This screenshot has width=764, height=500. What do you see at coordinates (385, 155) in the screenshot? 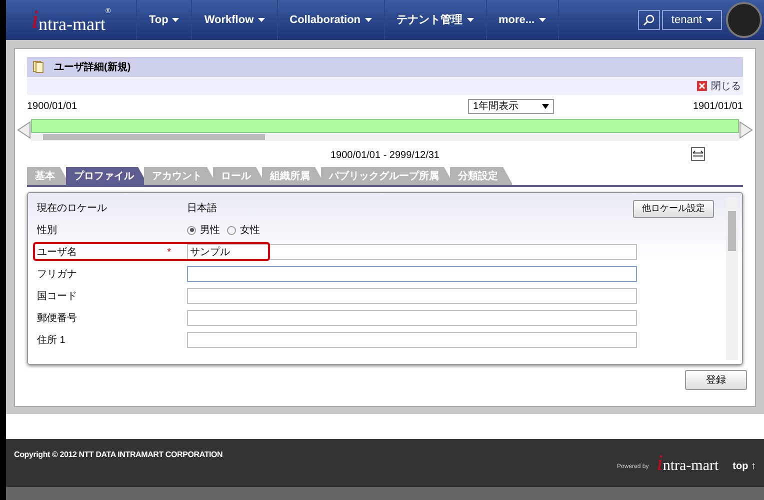
I see `date-range: 1900/01/01 - 2999/12/31` at bounding box center [385, 155].